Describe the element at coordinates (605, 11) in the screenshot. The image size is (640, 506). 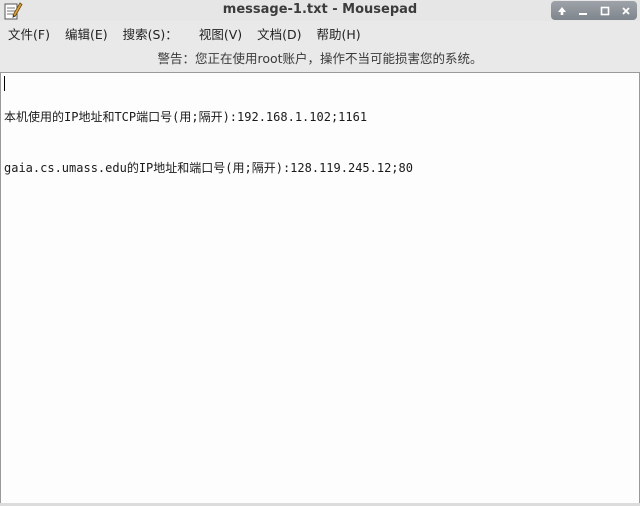
I see `maximize-icon` at that location.